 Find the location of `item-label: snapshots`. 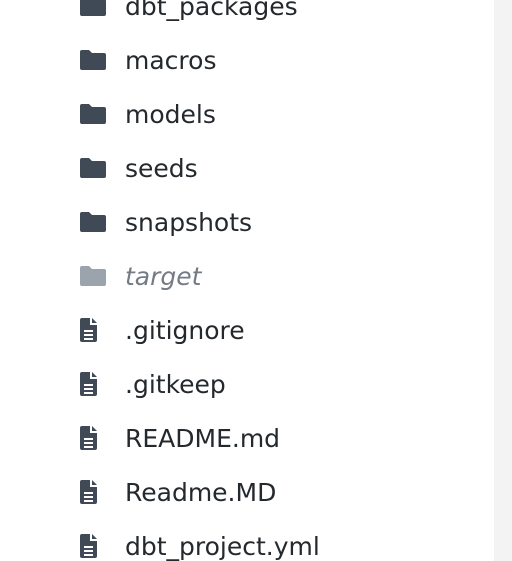

item-label: snapshots is located at coordinates (189, 222).